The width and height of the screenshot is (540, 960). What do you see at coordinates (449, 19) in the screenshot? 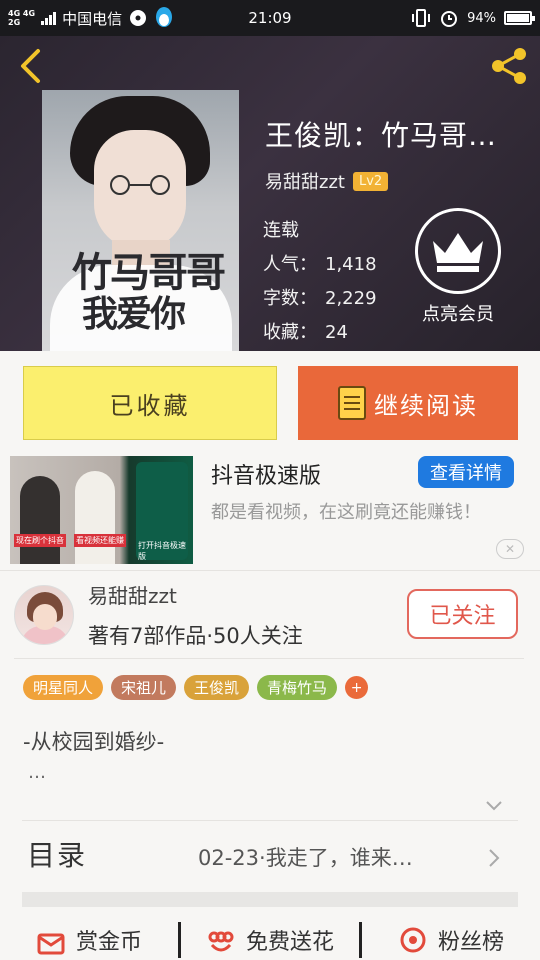
I see `alarm-clock-icon` at bounding box center [449, 19].